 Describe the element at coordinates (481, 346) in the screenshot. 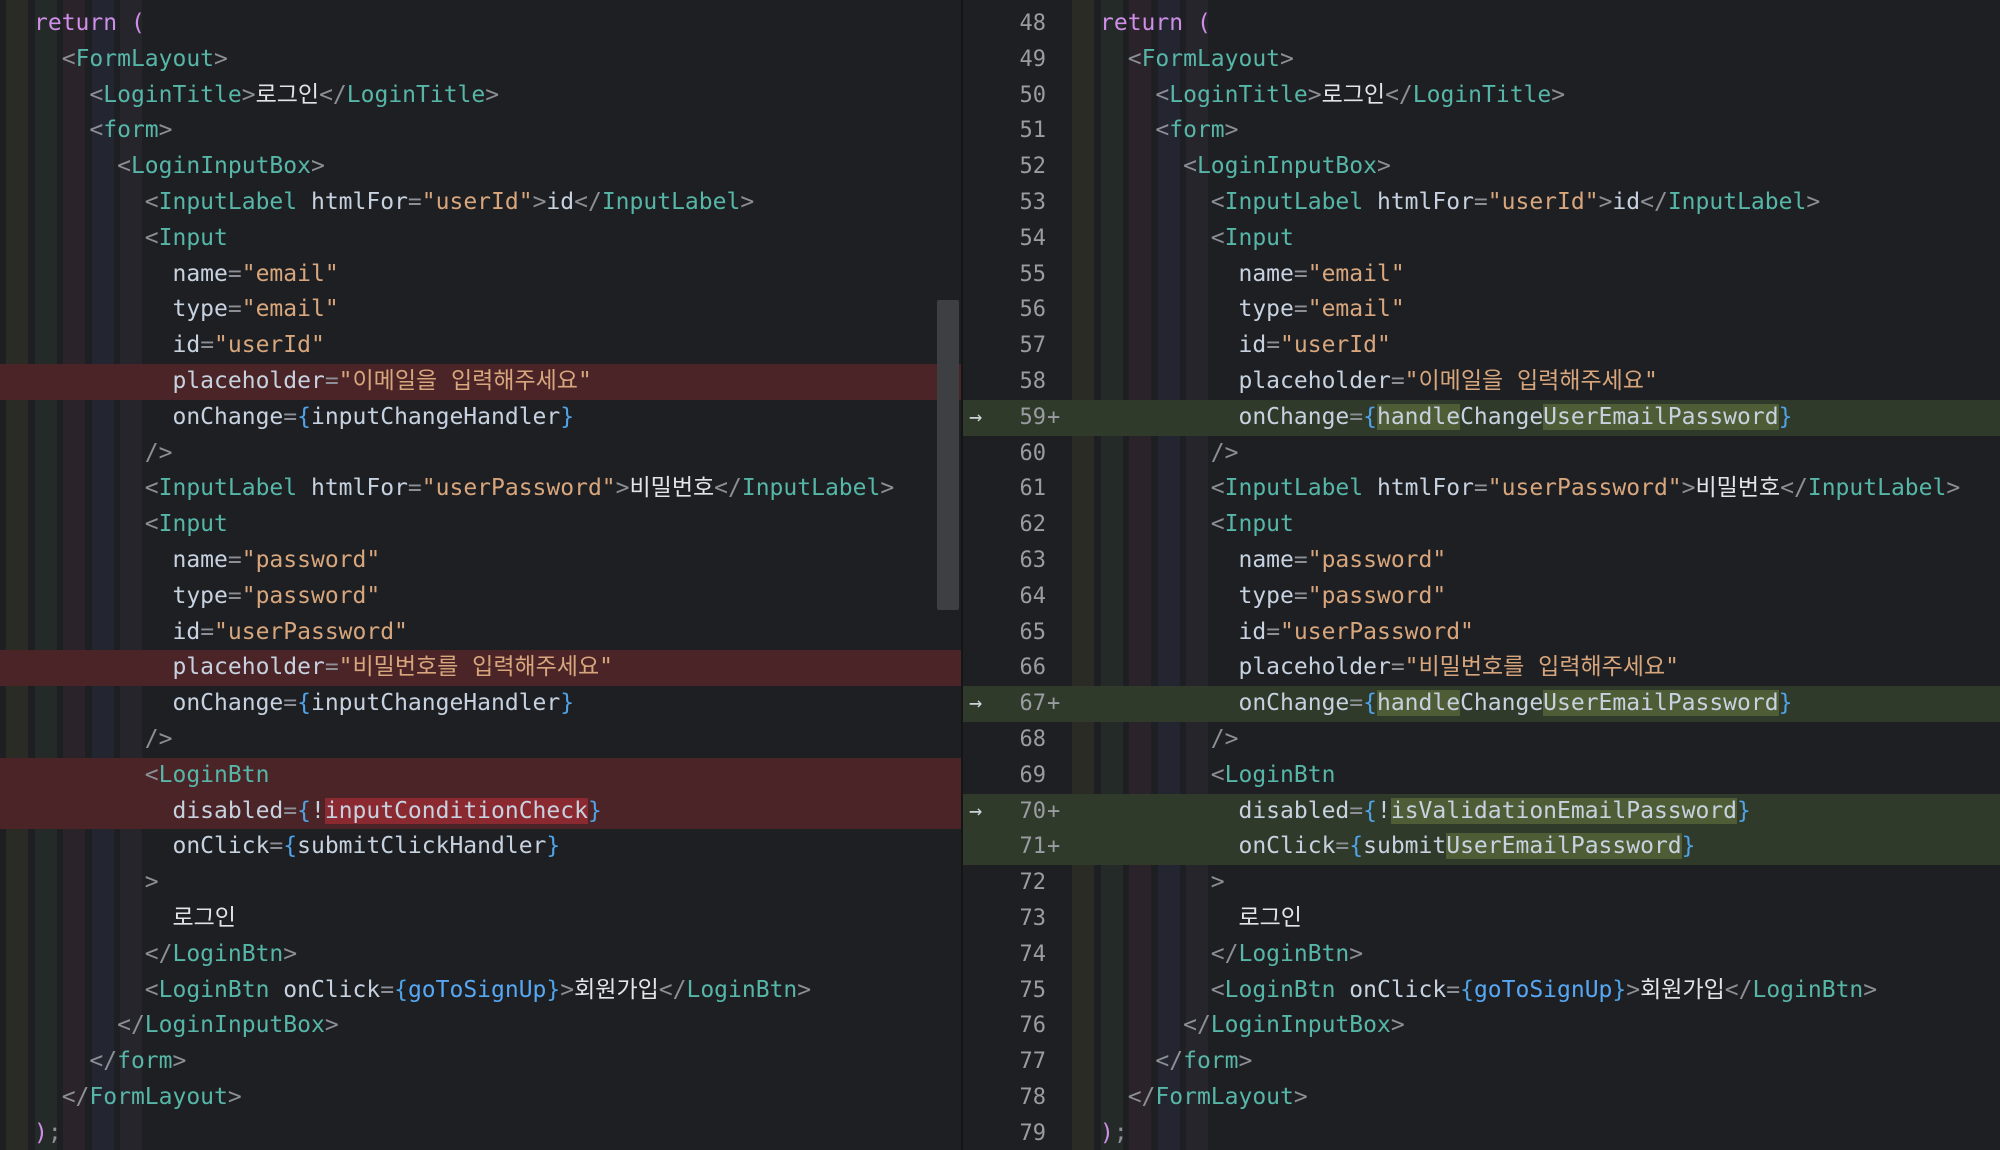

I see `left-code-line: id="userId"` at that location.